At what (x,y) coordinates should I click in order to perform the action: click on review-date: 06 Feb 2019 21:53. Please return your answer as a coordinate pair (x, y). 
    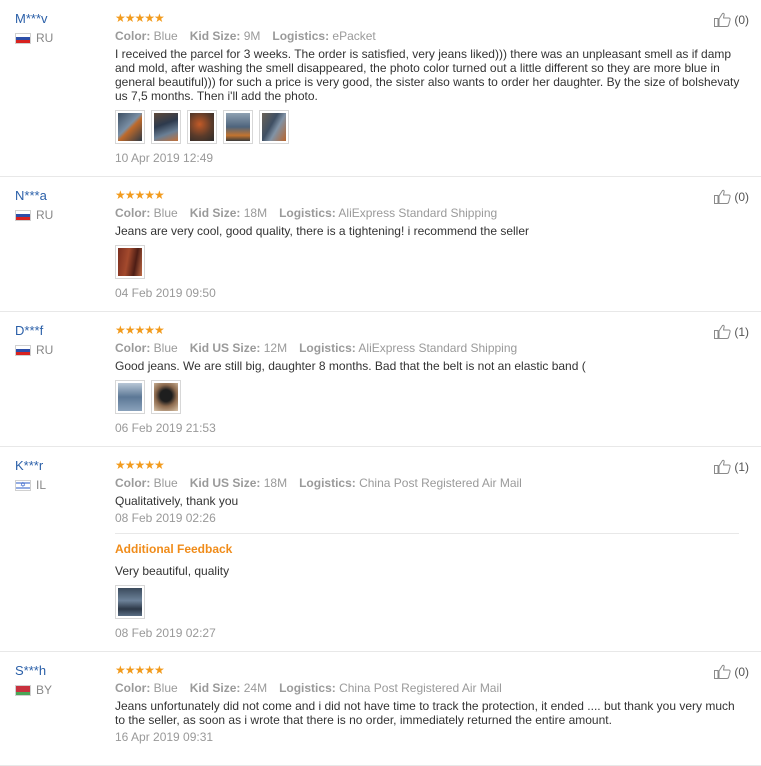
    Looking at the image, I should click on (165, 428).